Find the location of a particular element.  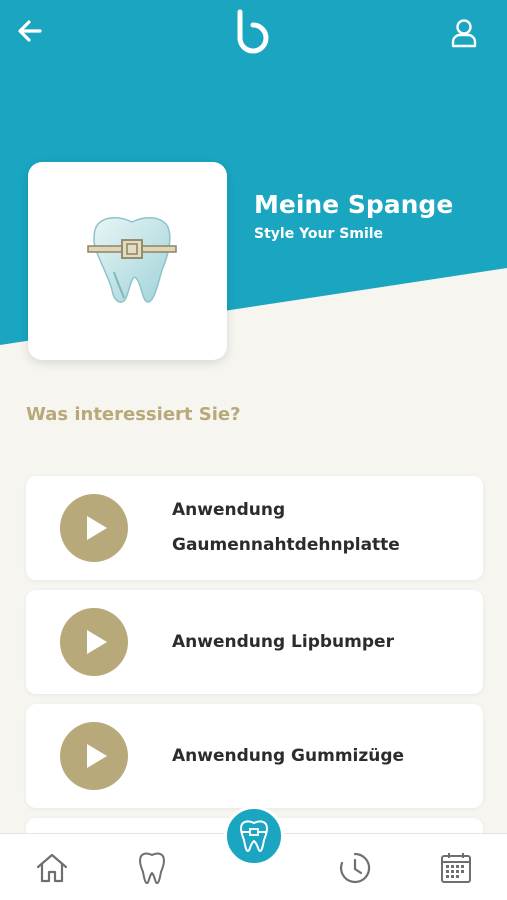

arrow-left-icon is located at coordinates (30, 31).